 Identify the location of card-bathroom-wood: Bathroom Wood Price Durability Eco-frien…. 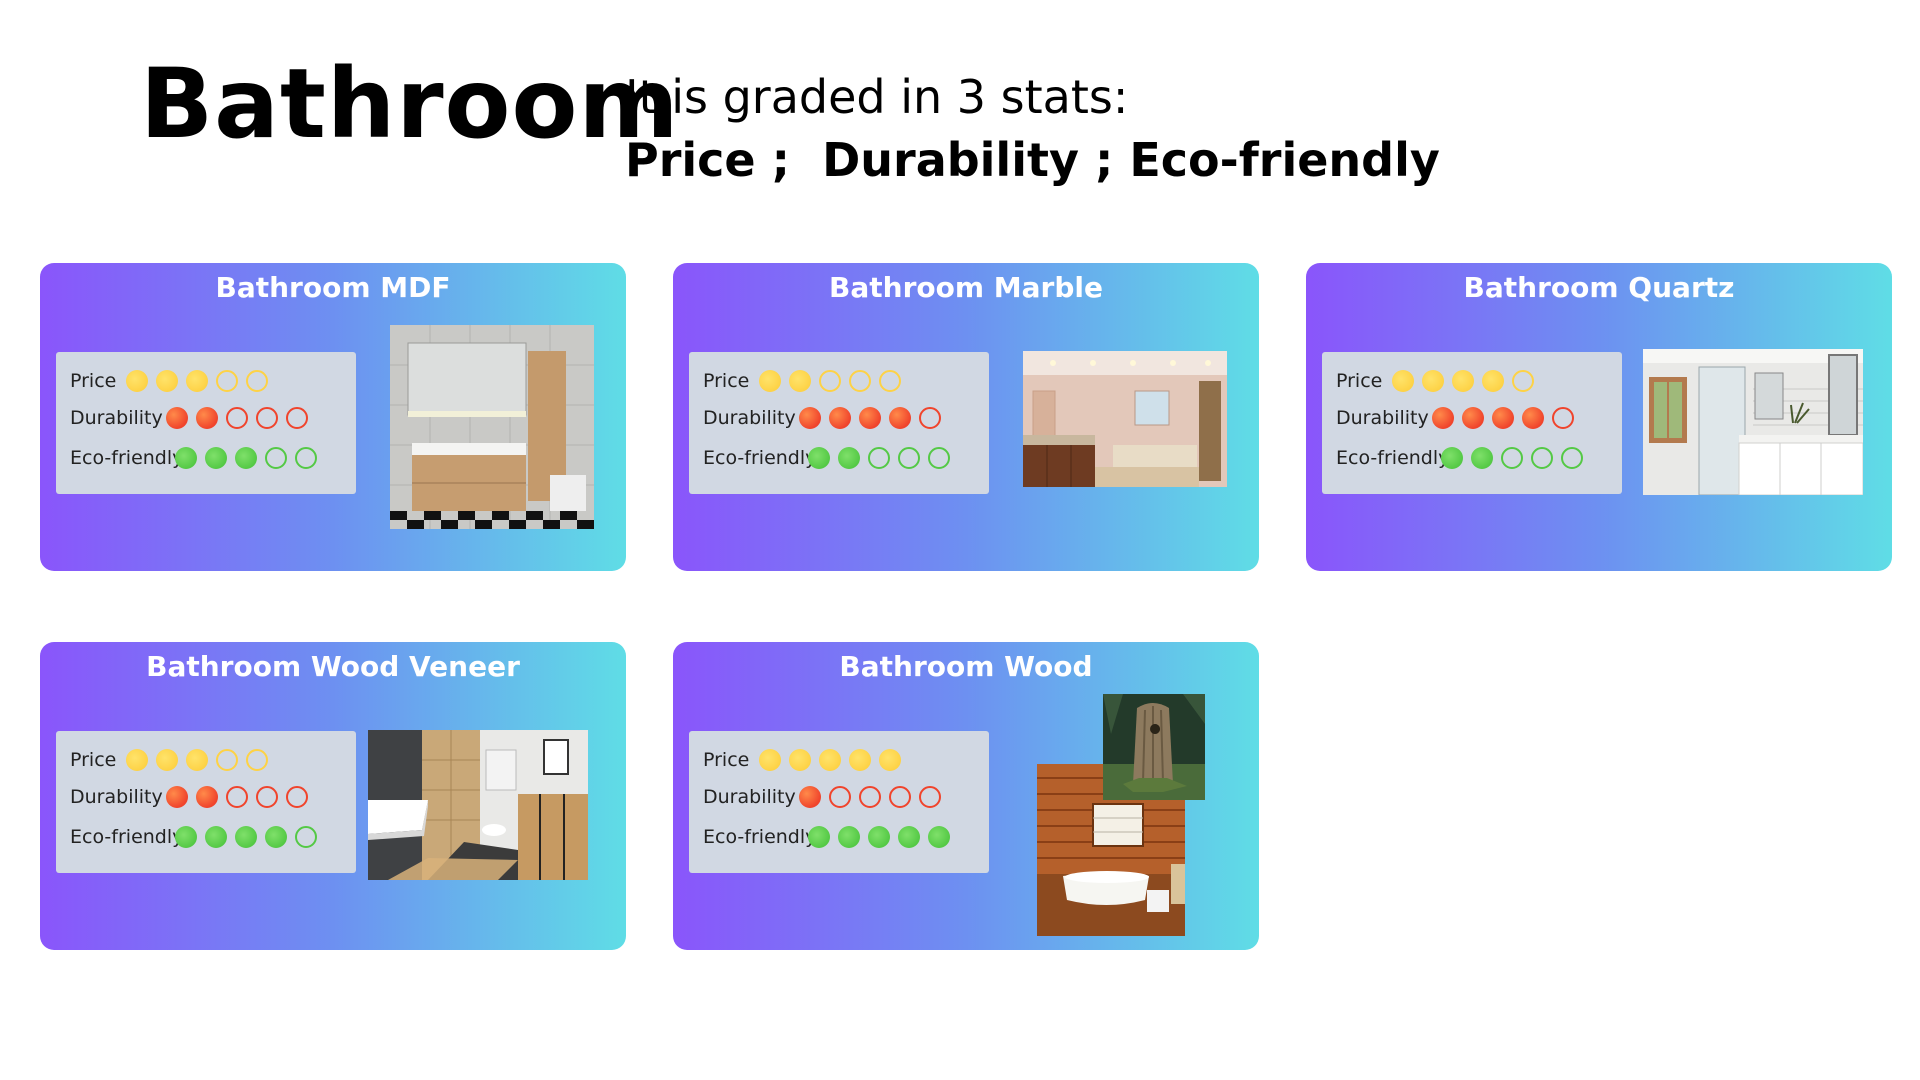
(966, 796).